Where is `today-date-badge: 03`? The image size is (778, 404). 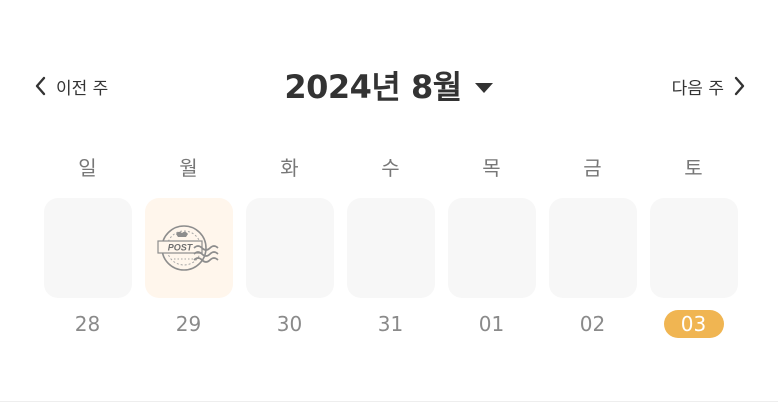
today-date-badge: 03 is located at coordinates (693, 324).